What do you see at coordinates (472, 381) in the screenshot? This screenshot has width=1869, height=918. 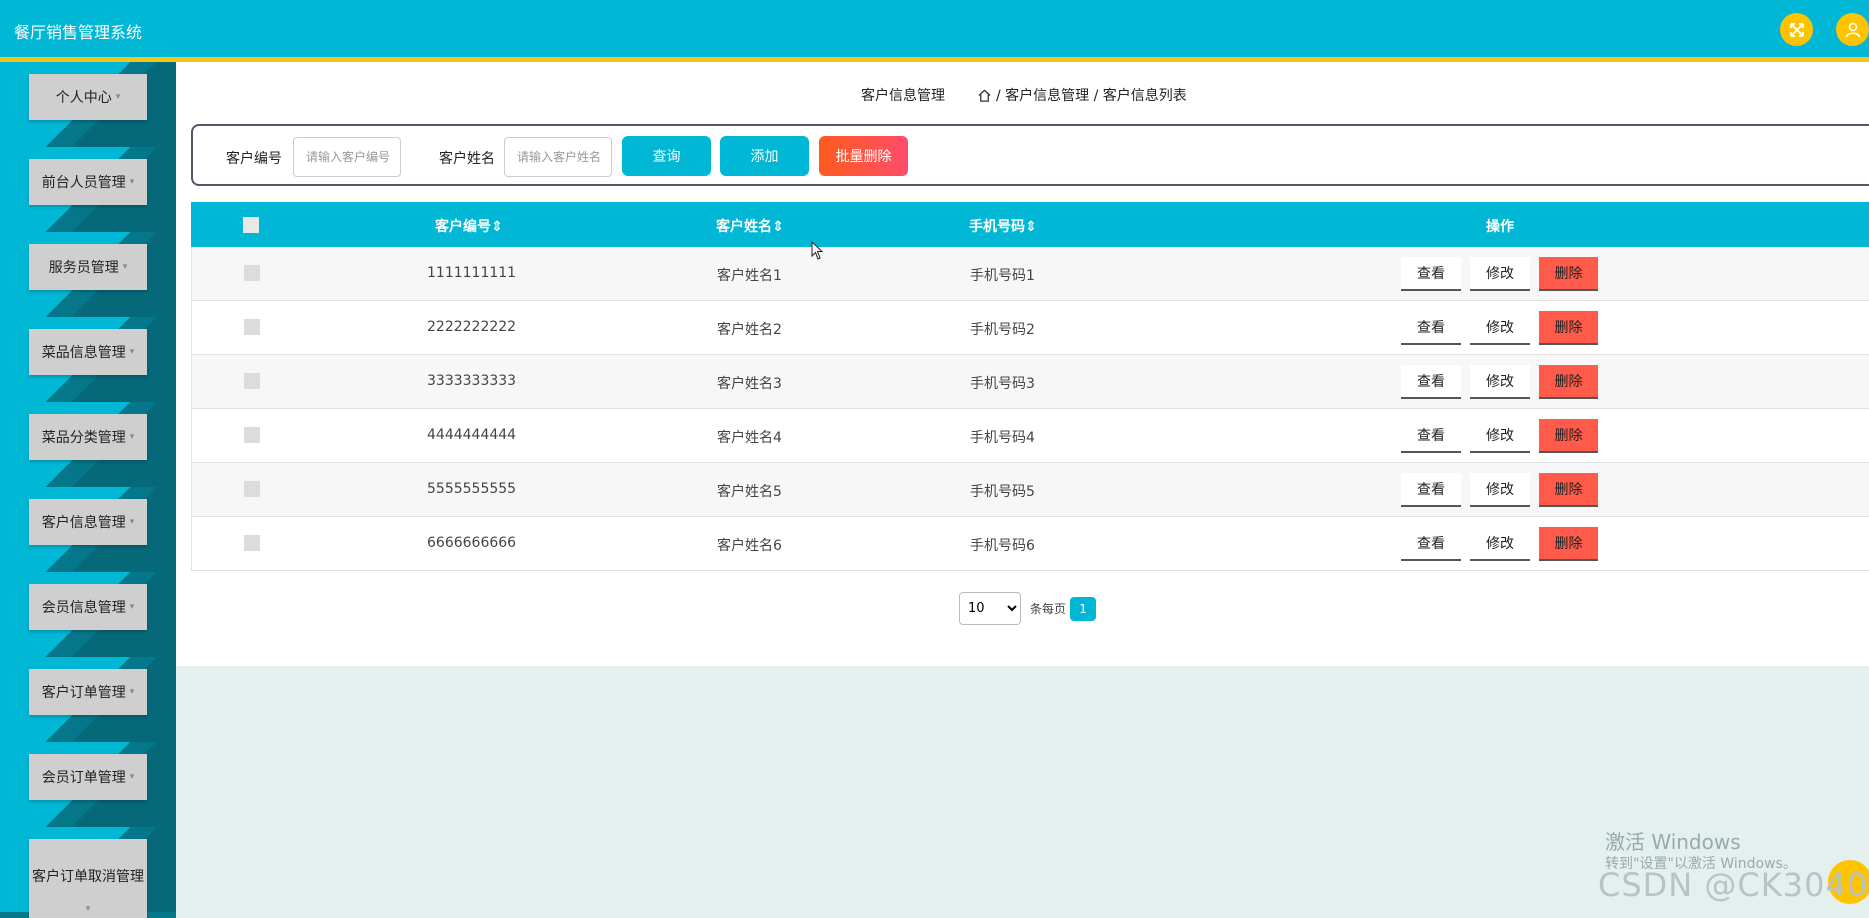 I see `customer-no-cell: 3333333333` at bounding box center [472, 381].